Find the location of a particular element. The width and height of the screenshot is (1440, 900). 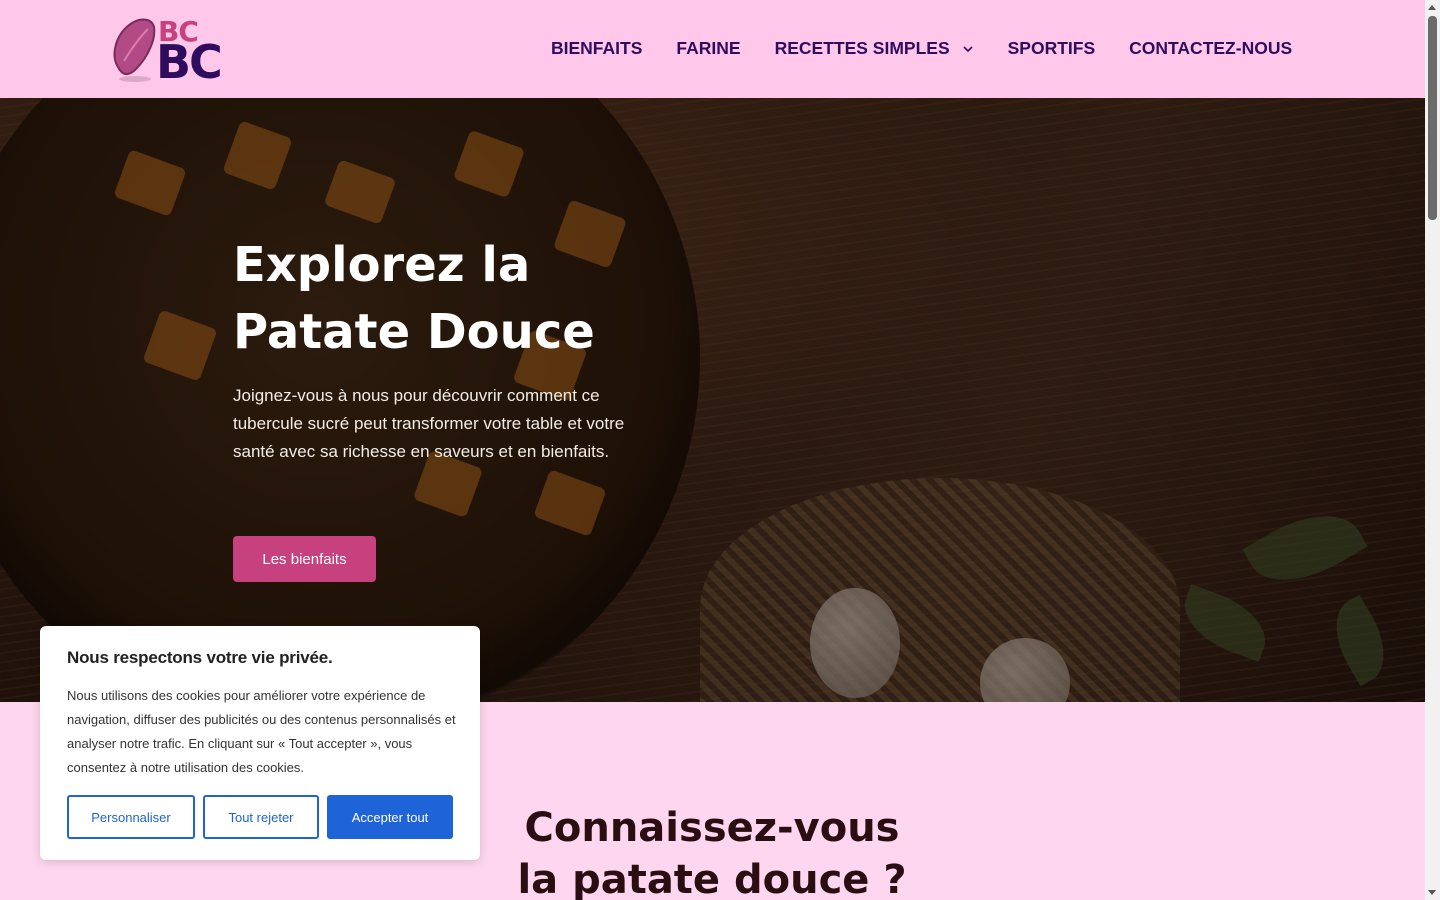

hero-title-line1: Explorez la is located at coordinates (382, 265).